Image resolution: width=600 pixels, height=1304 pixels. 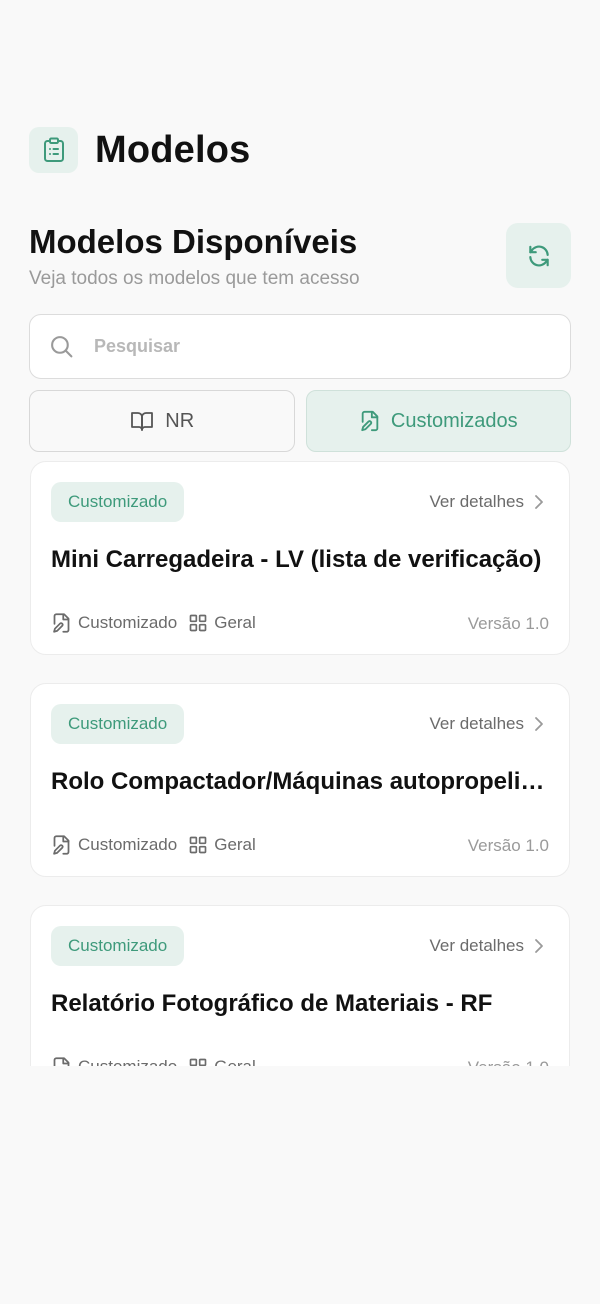 I want to click on refresh-icon, so click(x=539, y=256).